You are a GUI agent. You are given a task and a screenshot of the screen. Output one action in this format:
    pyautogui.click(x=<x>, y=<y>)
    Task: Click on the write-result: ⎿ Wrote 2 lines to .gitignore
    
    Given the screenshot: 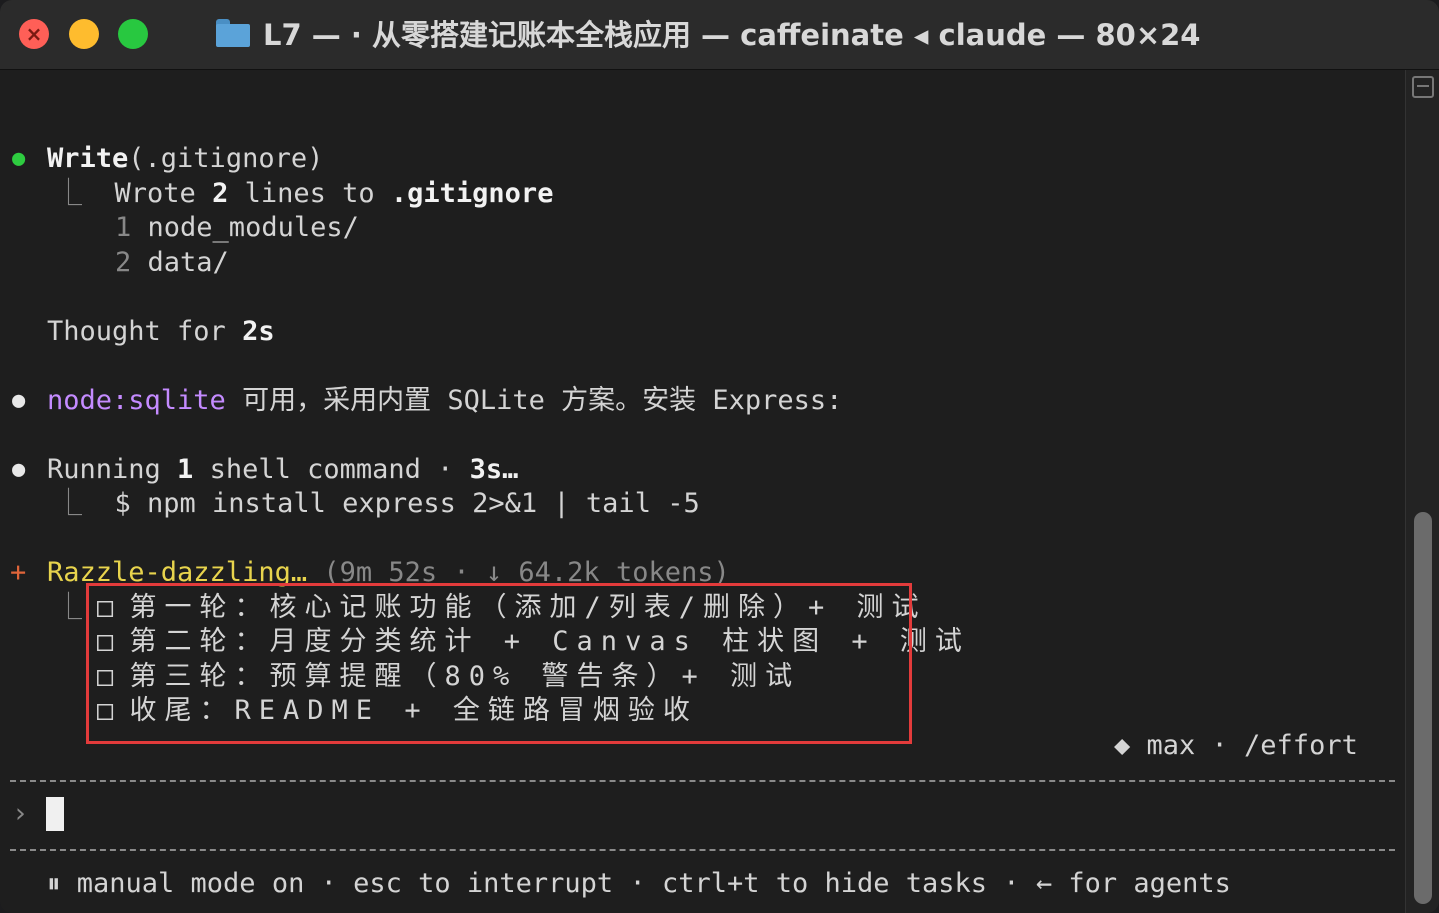 What is the action you would take?
    pyautogui.click(x=304, y=193)
    